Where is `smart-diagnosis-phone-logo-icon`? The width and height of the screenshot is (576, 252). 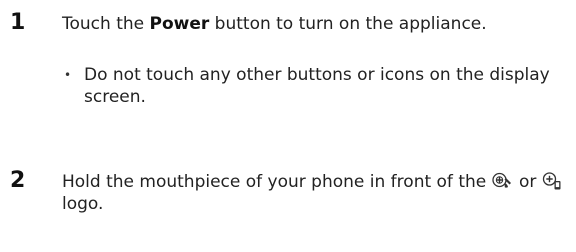 smart-diagnosis-phone-logo-icon is located at coordinates (502, 181).